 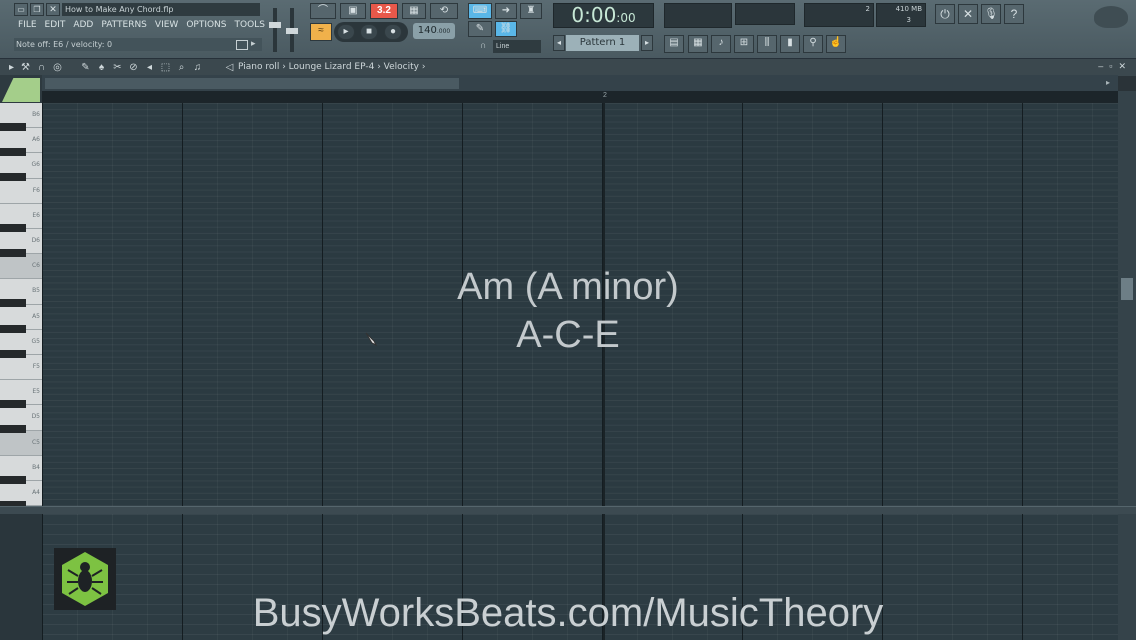 I want to click on help-icon: ?, so click(x=1014, y=14).